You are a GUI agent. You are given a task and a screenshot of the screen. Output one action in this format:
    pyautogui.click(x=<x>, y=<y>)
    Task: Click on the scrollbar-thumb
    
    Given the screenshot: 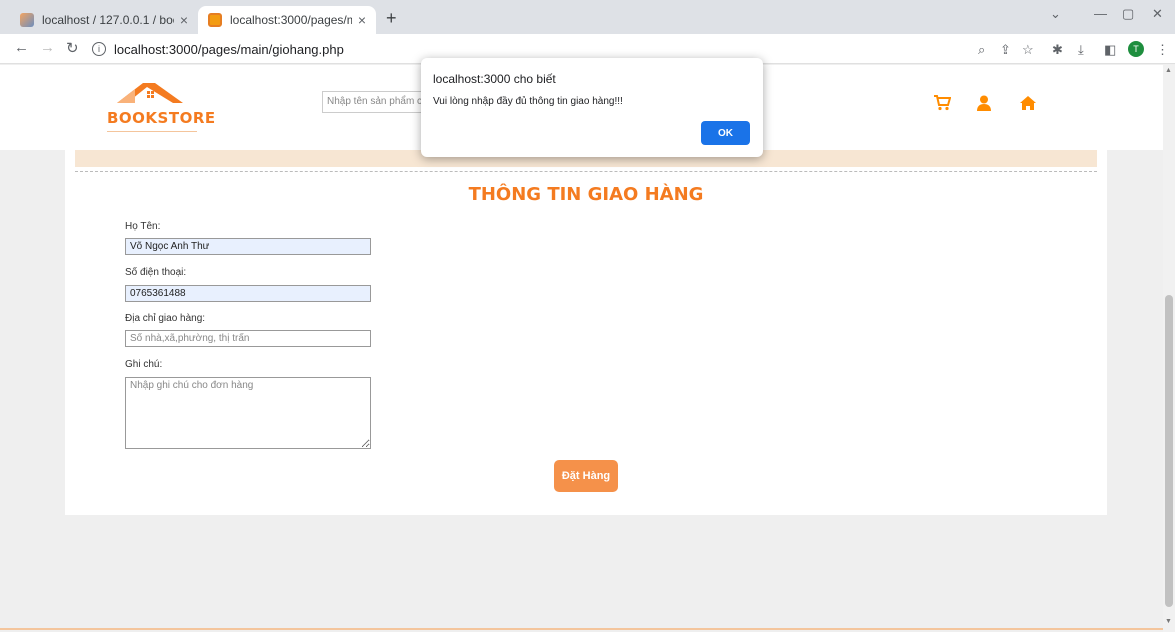 What is the action you would take?
    pyautogui.click(x=1169, y=451)
    